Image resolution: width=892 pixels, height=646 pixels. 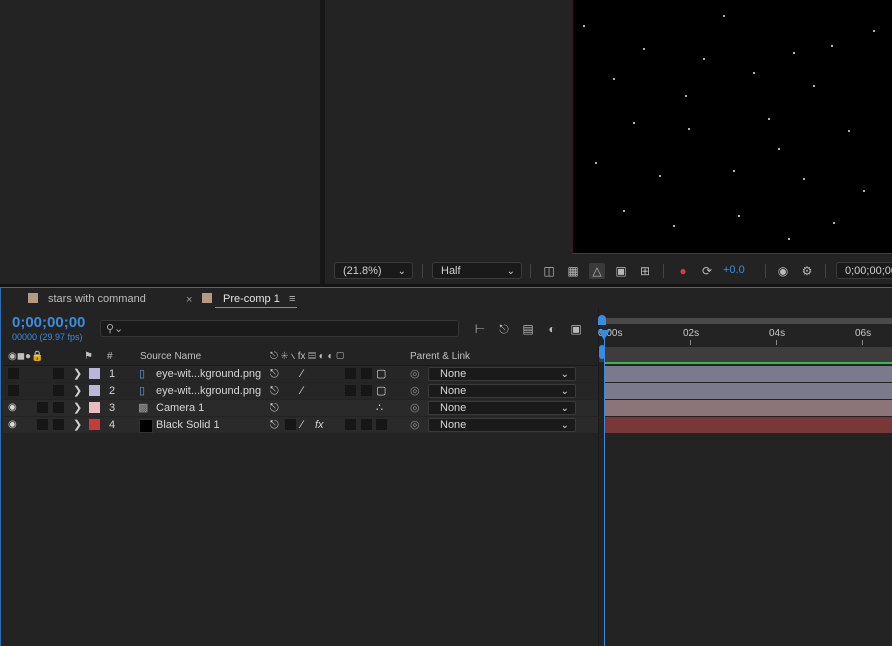 What do you see at coordinates (440, 356) in the screenshot?
I see `column-parent-link: Parent & Link` at bounding box center [440, 356].